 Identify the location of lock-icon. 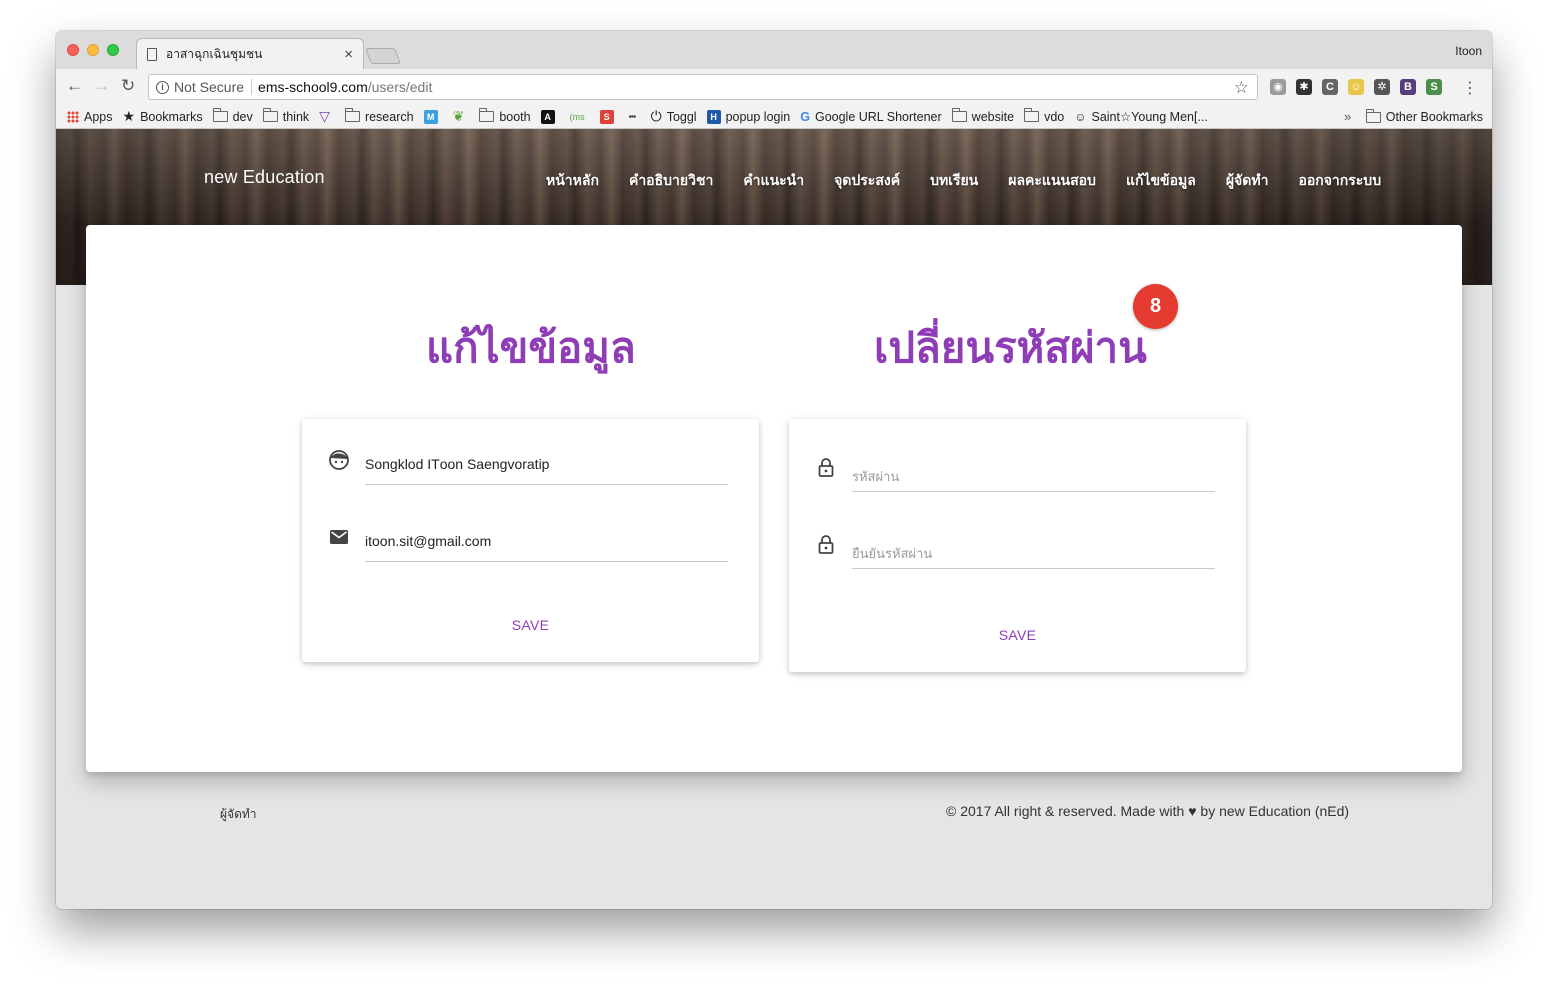
(826, 544).